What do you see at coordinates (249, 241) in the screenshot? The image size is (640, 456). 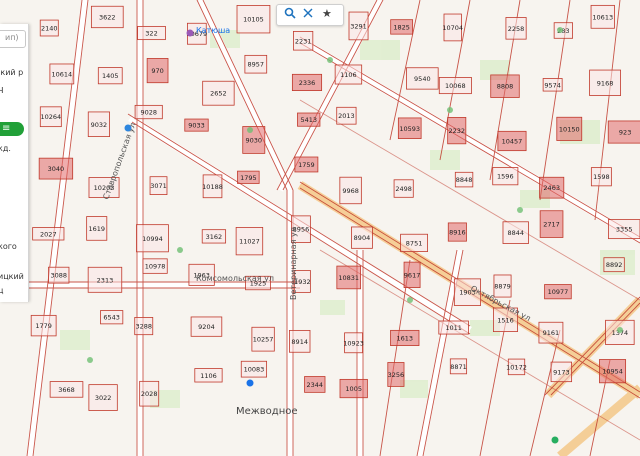 I see `parcel: 11027` at bounding box center [249, 241].